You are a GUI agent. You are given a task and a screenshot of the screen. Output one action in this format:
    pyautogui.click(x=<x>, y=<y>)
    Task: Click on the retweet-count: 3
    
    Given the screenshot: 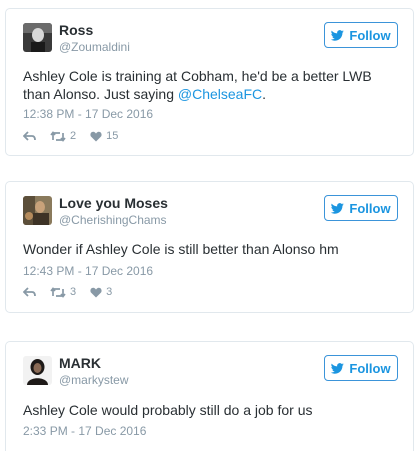 What is the action you would take?
    pyautogui.click(x=73, y=292)
    